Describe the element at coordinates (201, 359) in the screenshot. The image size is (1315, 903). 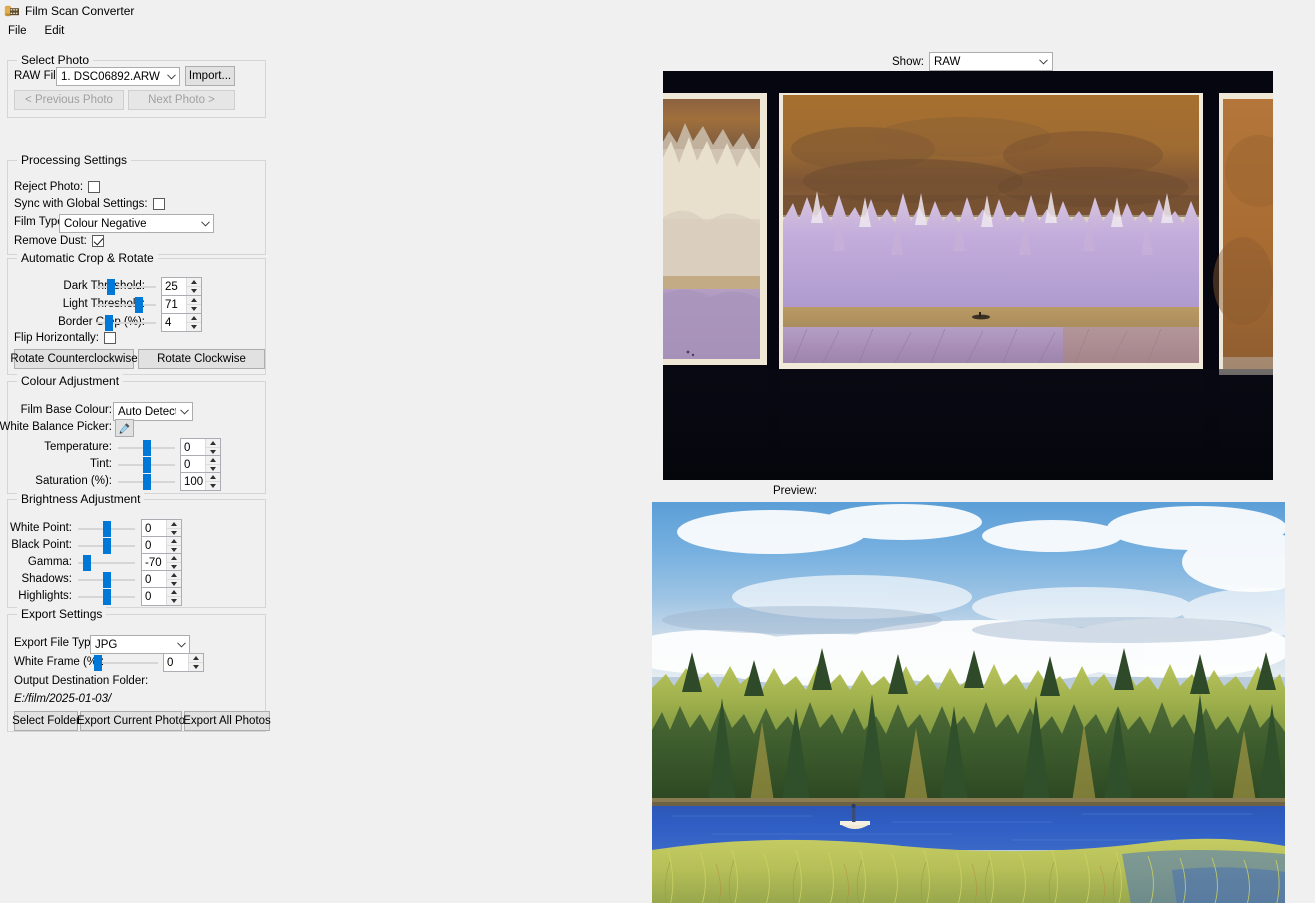
I see `rotate-clockwise-button: Rotate Clockwise` at that location.